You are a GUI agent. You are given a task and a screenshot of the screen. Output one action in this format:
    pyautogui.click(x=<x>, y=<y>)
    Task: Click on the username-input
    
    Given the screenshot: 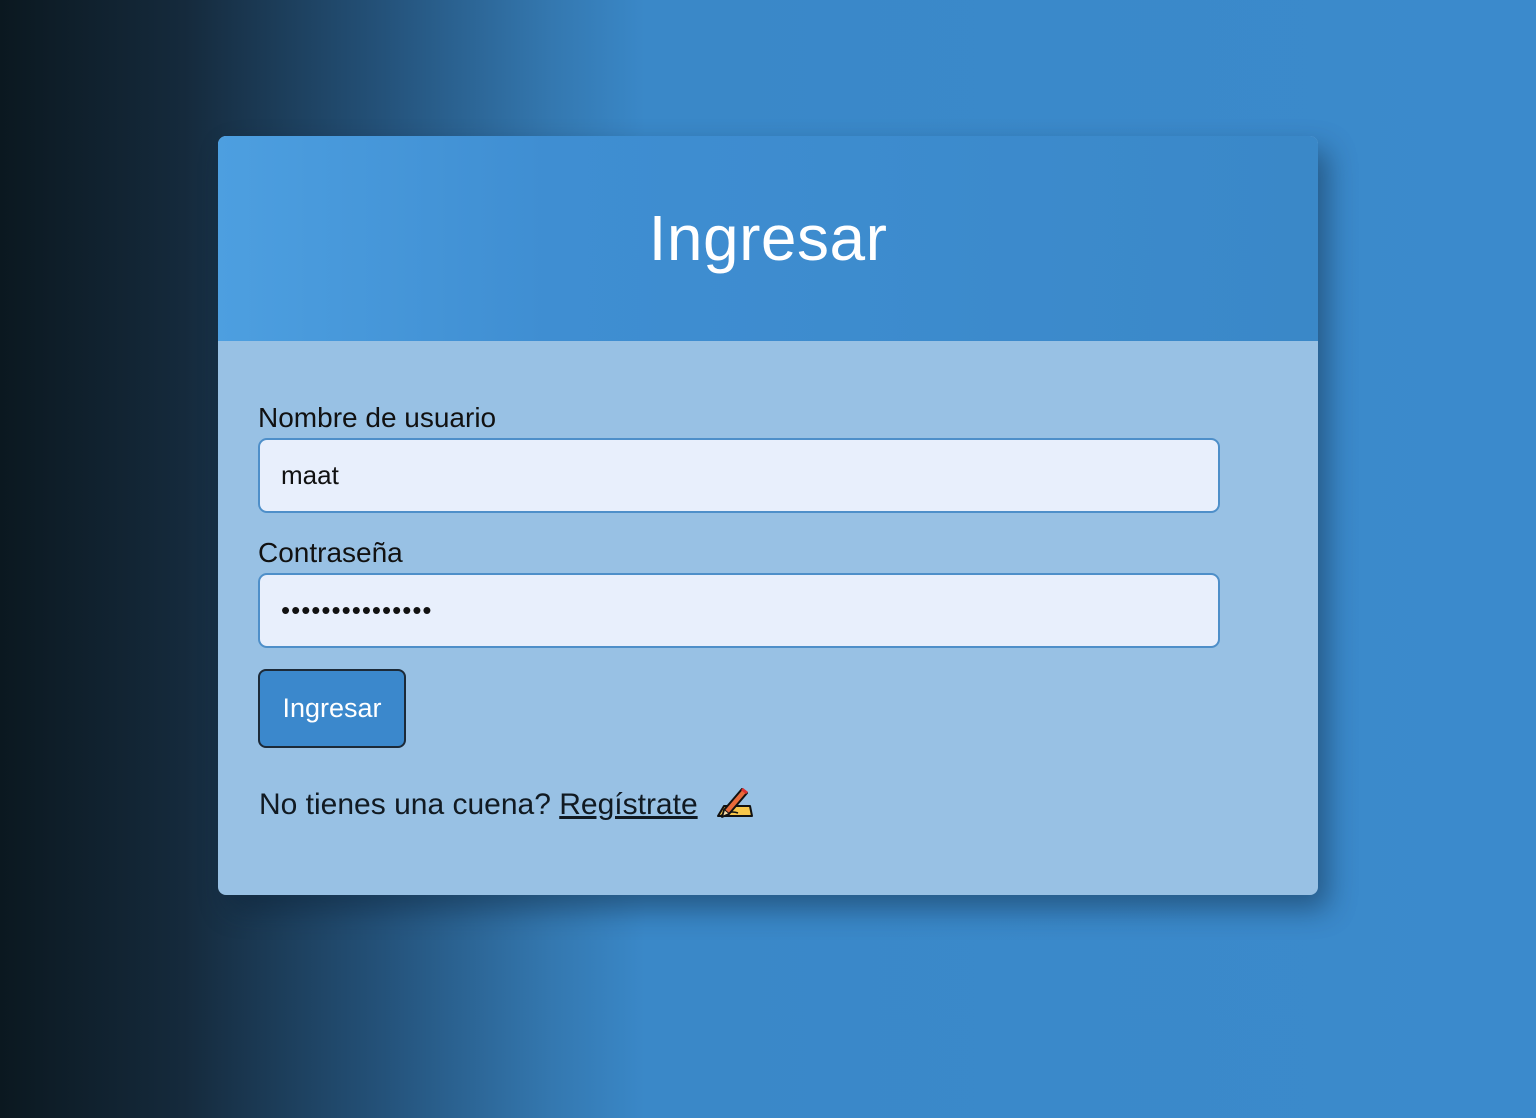 What is the action you would take?
    pyautogui.click(x=739, y=475)
    